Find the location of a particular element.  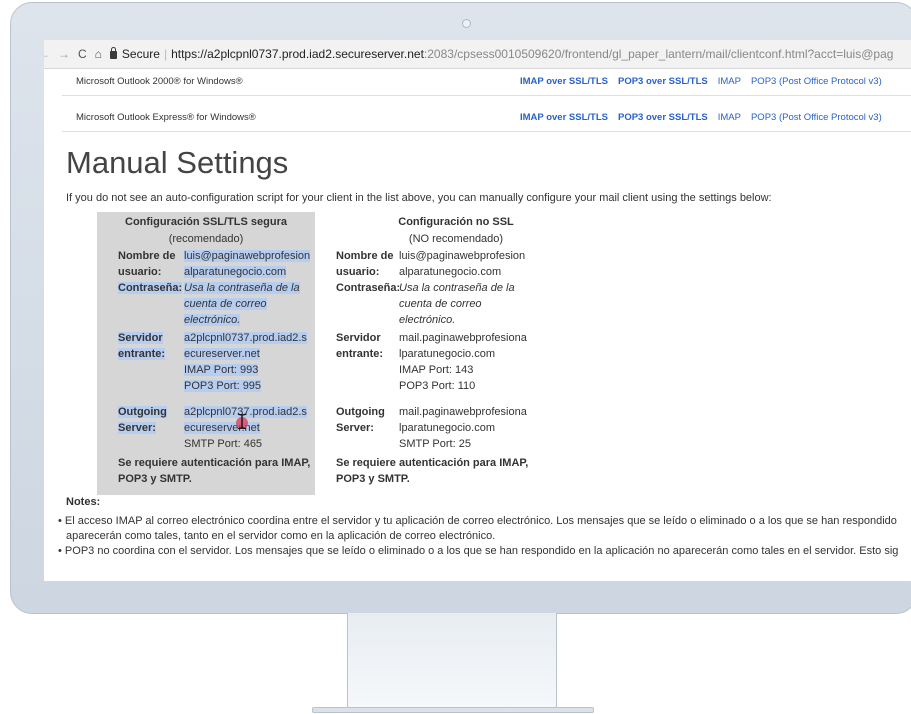

monitor-stand is located at coordinates (452, 661).